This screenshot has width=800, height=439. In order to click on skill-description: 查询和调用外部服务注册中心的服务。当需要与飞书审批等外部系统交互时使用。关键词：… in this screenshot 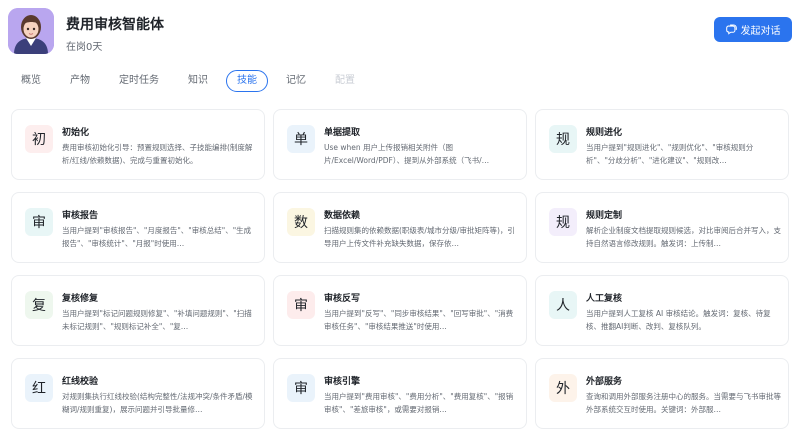, I will do `click(683, 403)`.